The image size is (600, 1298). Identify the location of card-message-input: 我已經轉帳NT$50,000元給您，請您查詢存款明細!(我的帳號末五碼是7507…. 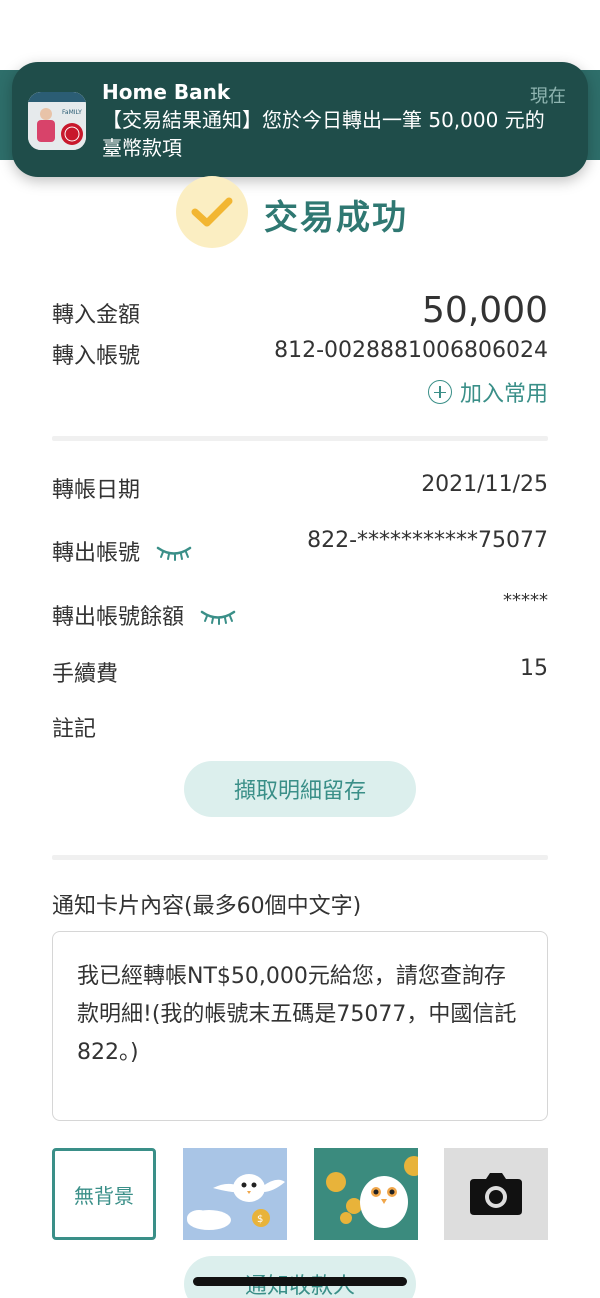
(300, 1026).